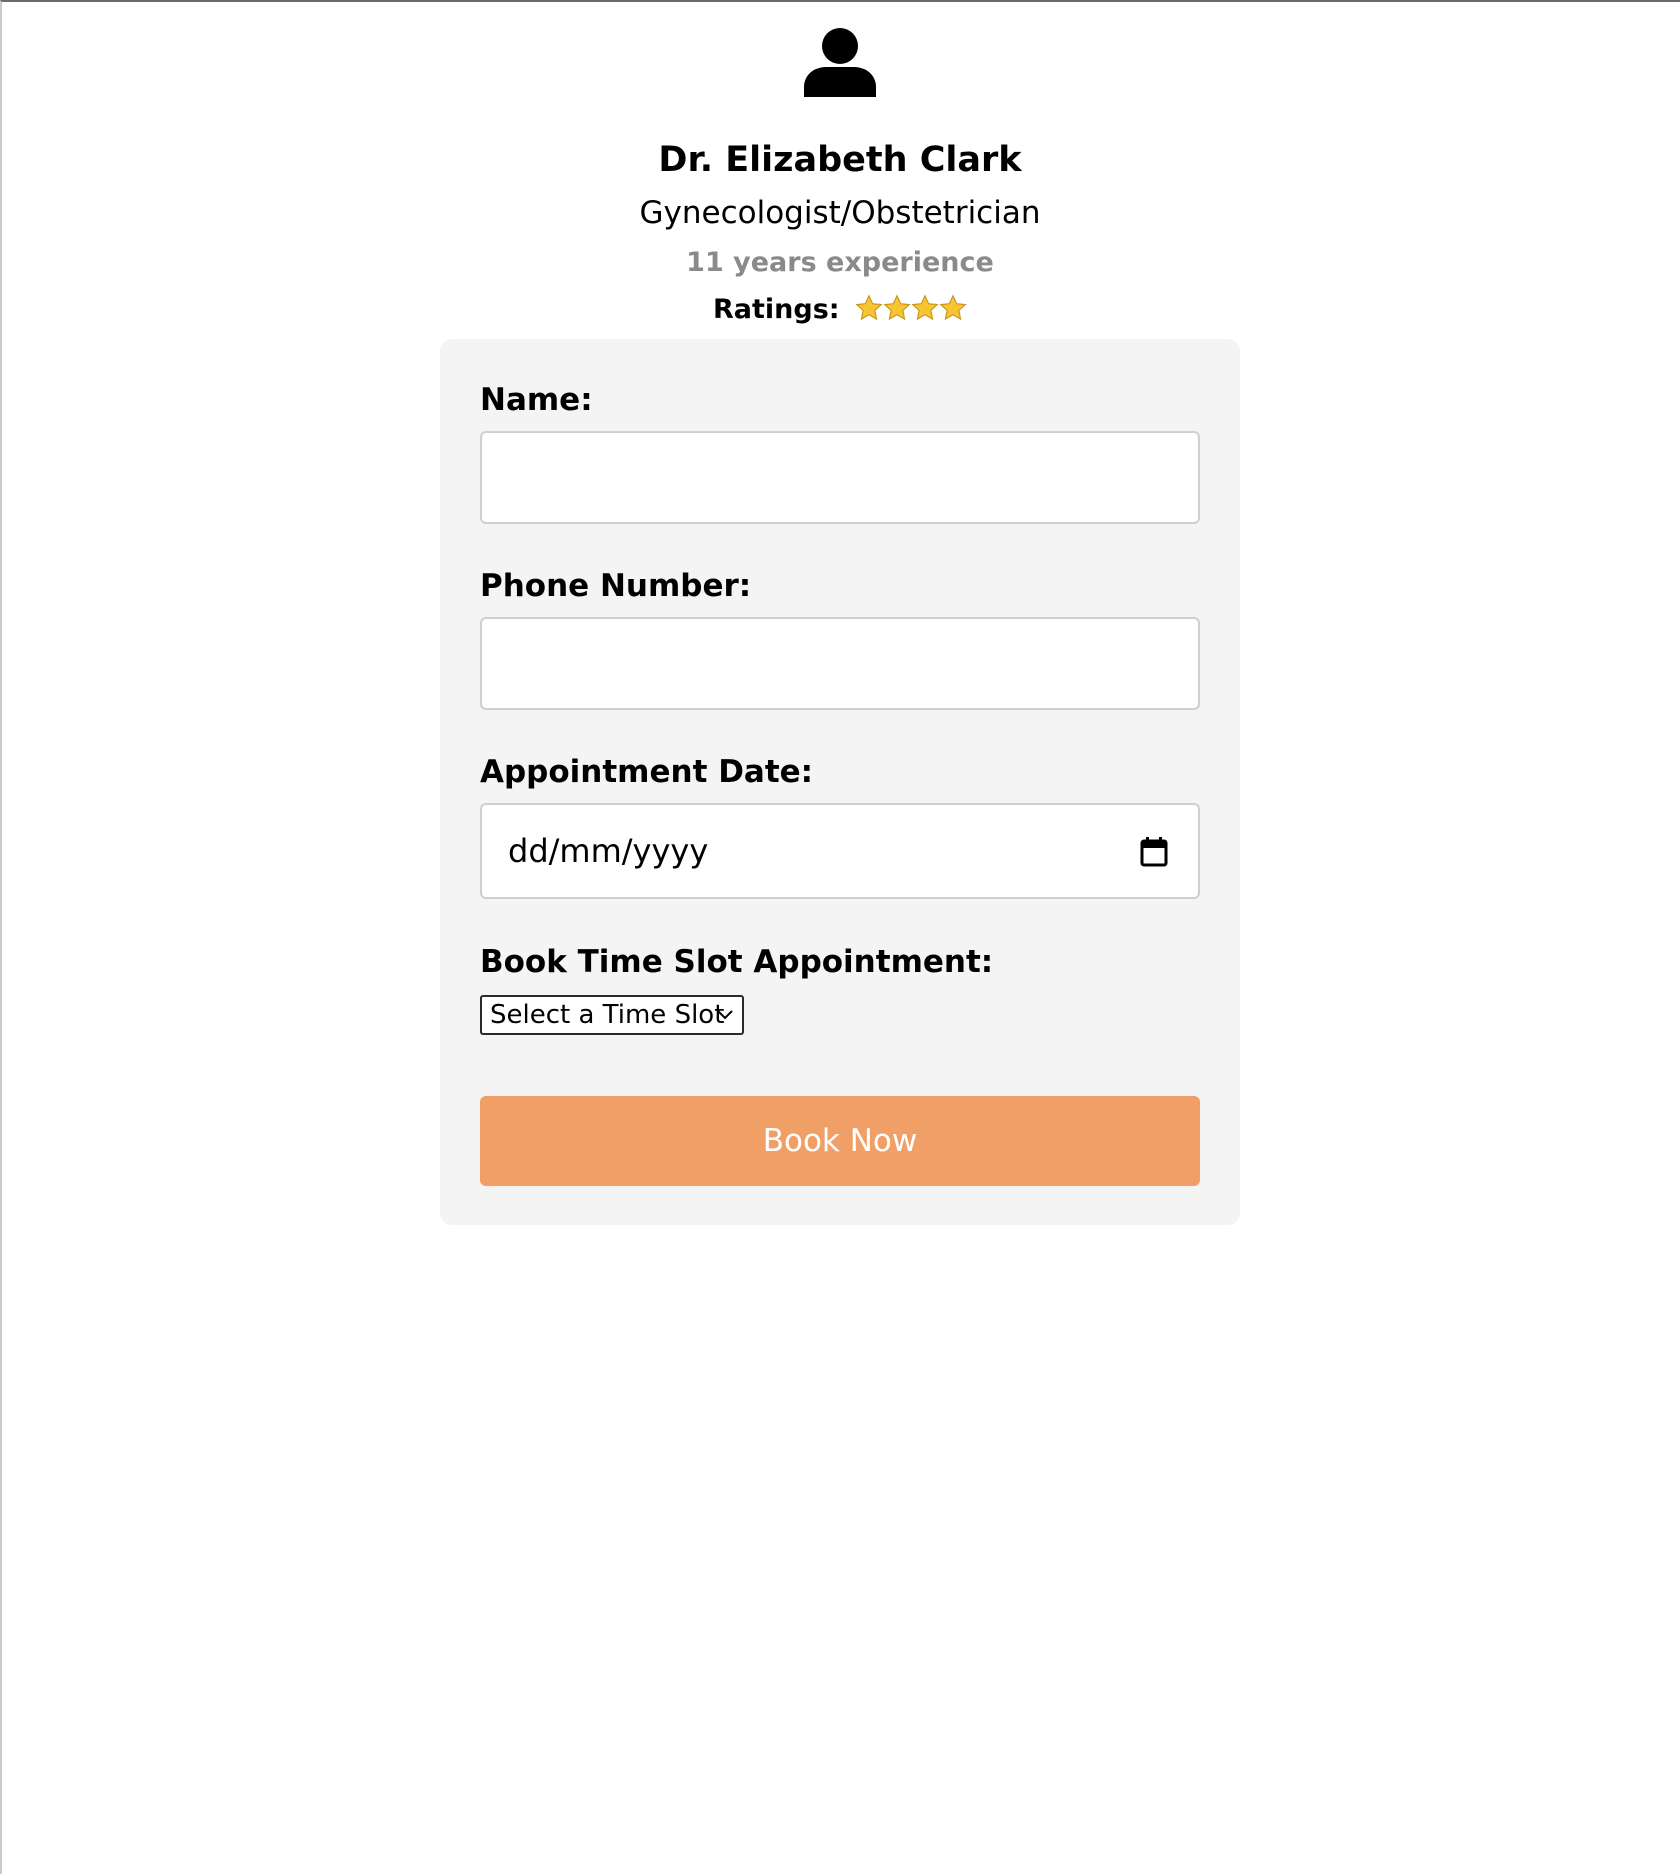  I want to click on phone-label: Phone Number:, so click(616, 586).